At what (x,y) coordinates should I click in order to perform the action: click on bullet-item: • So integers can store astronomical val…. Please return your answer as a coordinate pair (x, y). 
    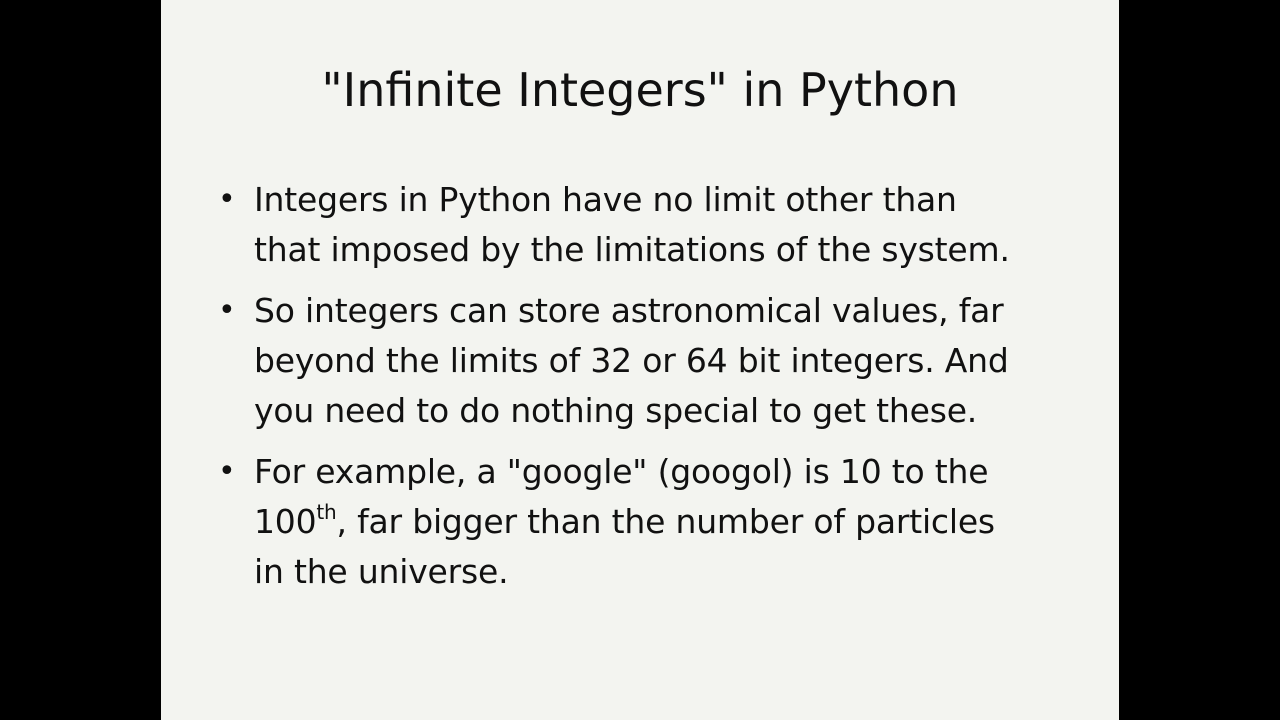
    Looking at the image, I should click on (643, 361).